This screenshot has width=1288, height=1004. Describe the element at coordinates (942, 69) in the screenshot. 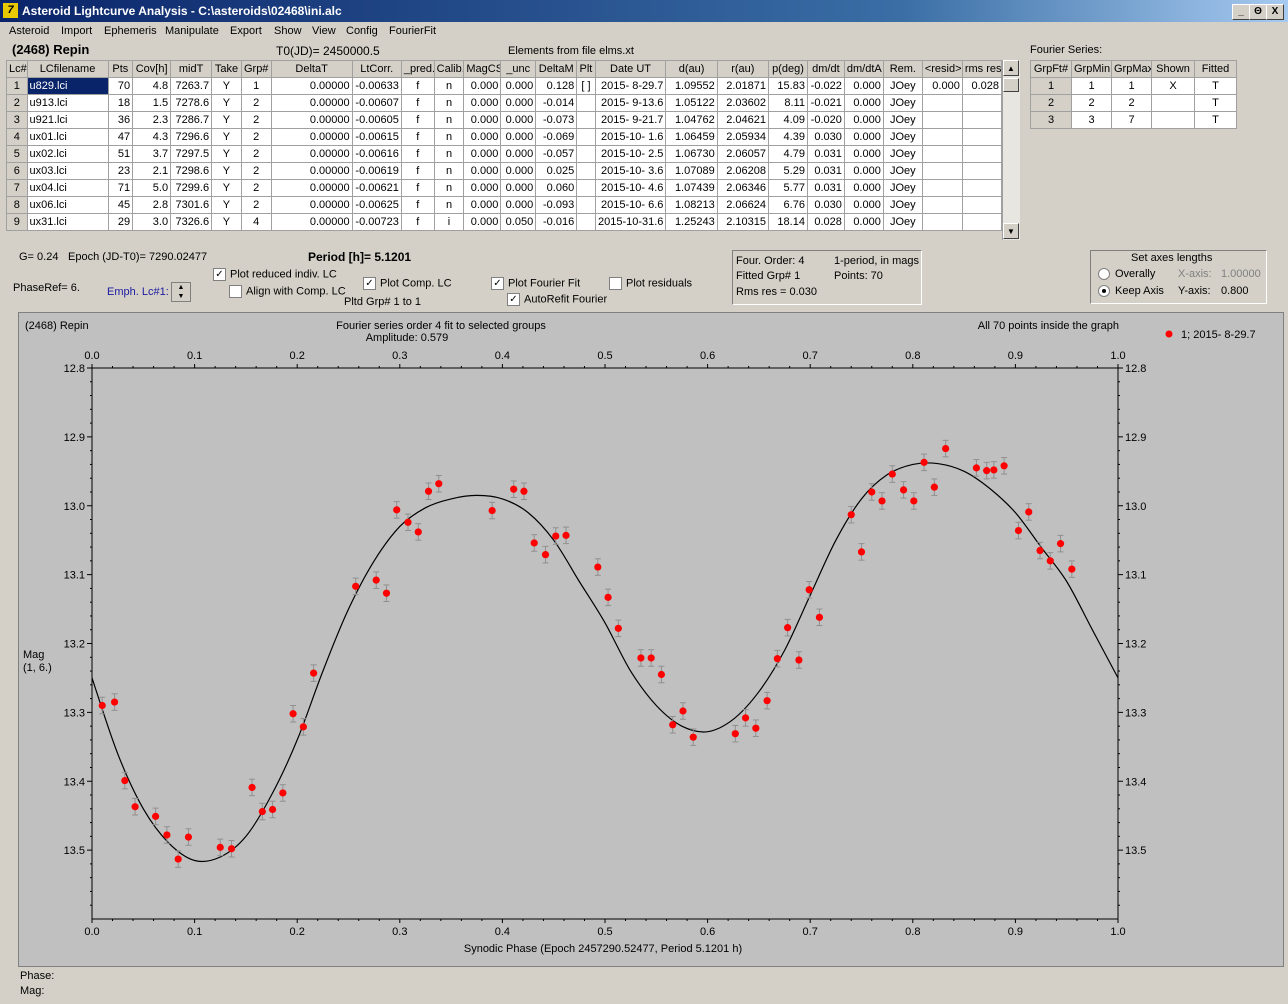

I see `lc-col-header: <resid>` at that location.